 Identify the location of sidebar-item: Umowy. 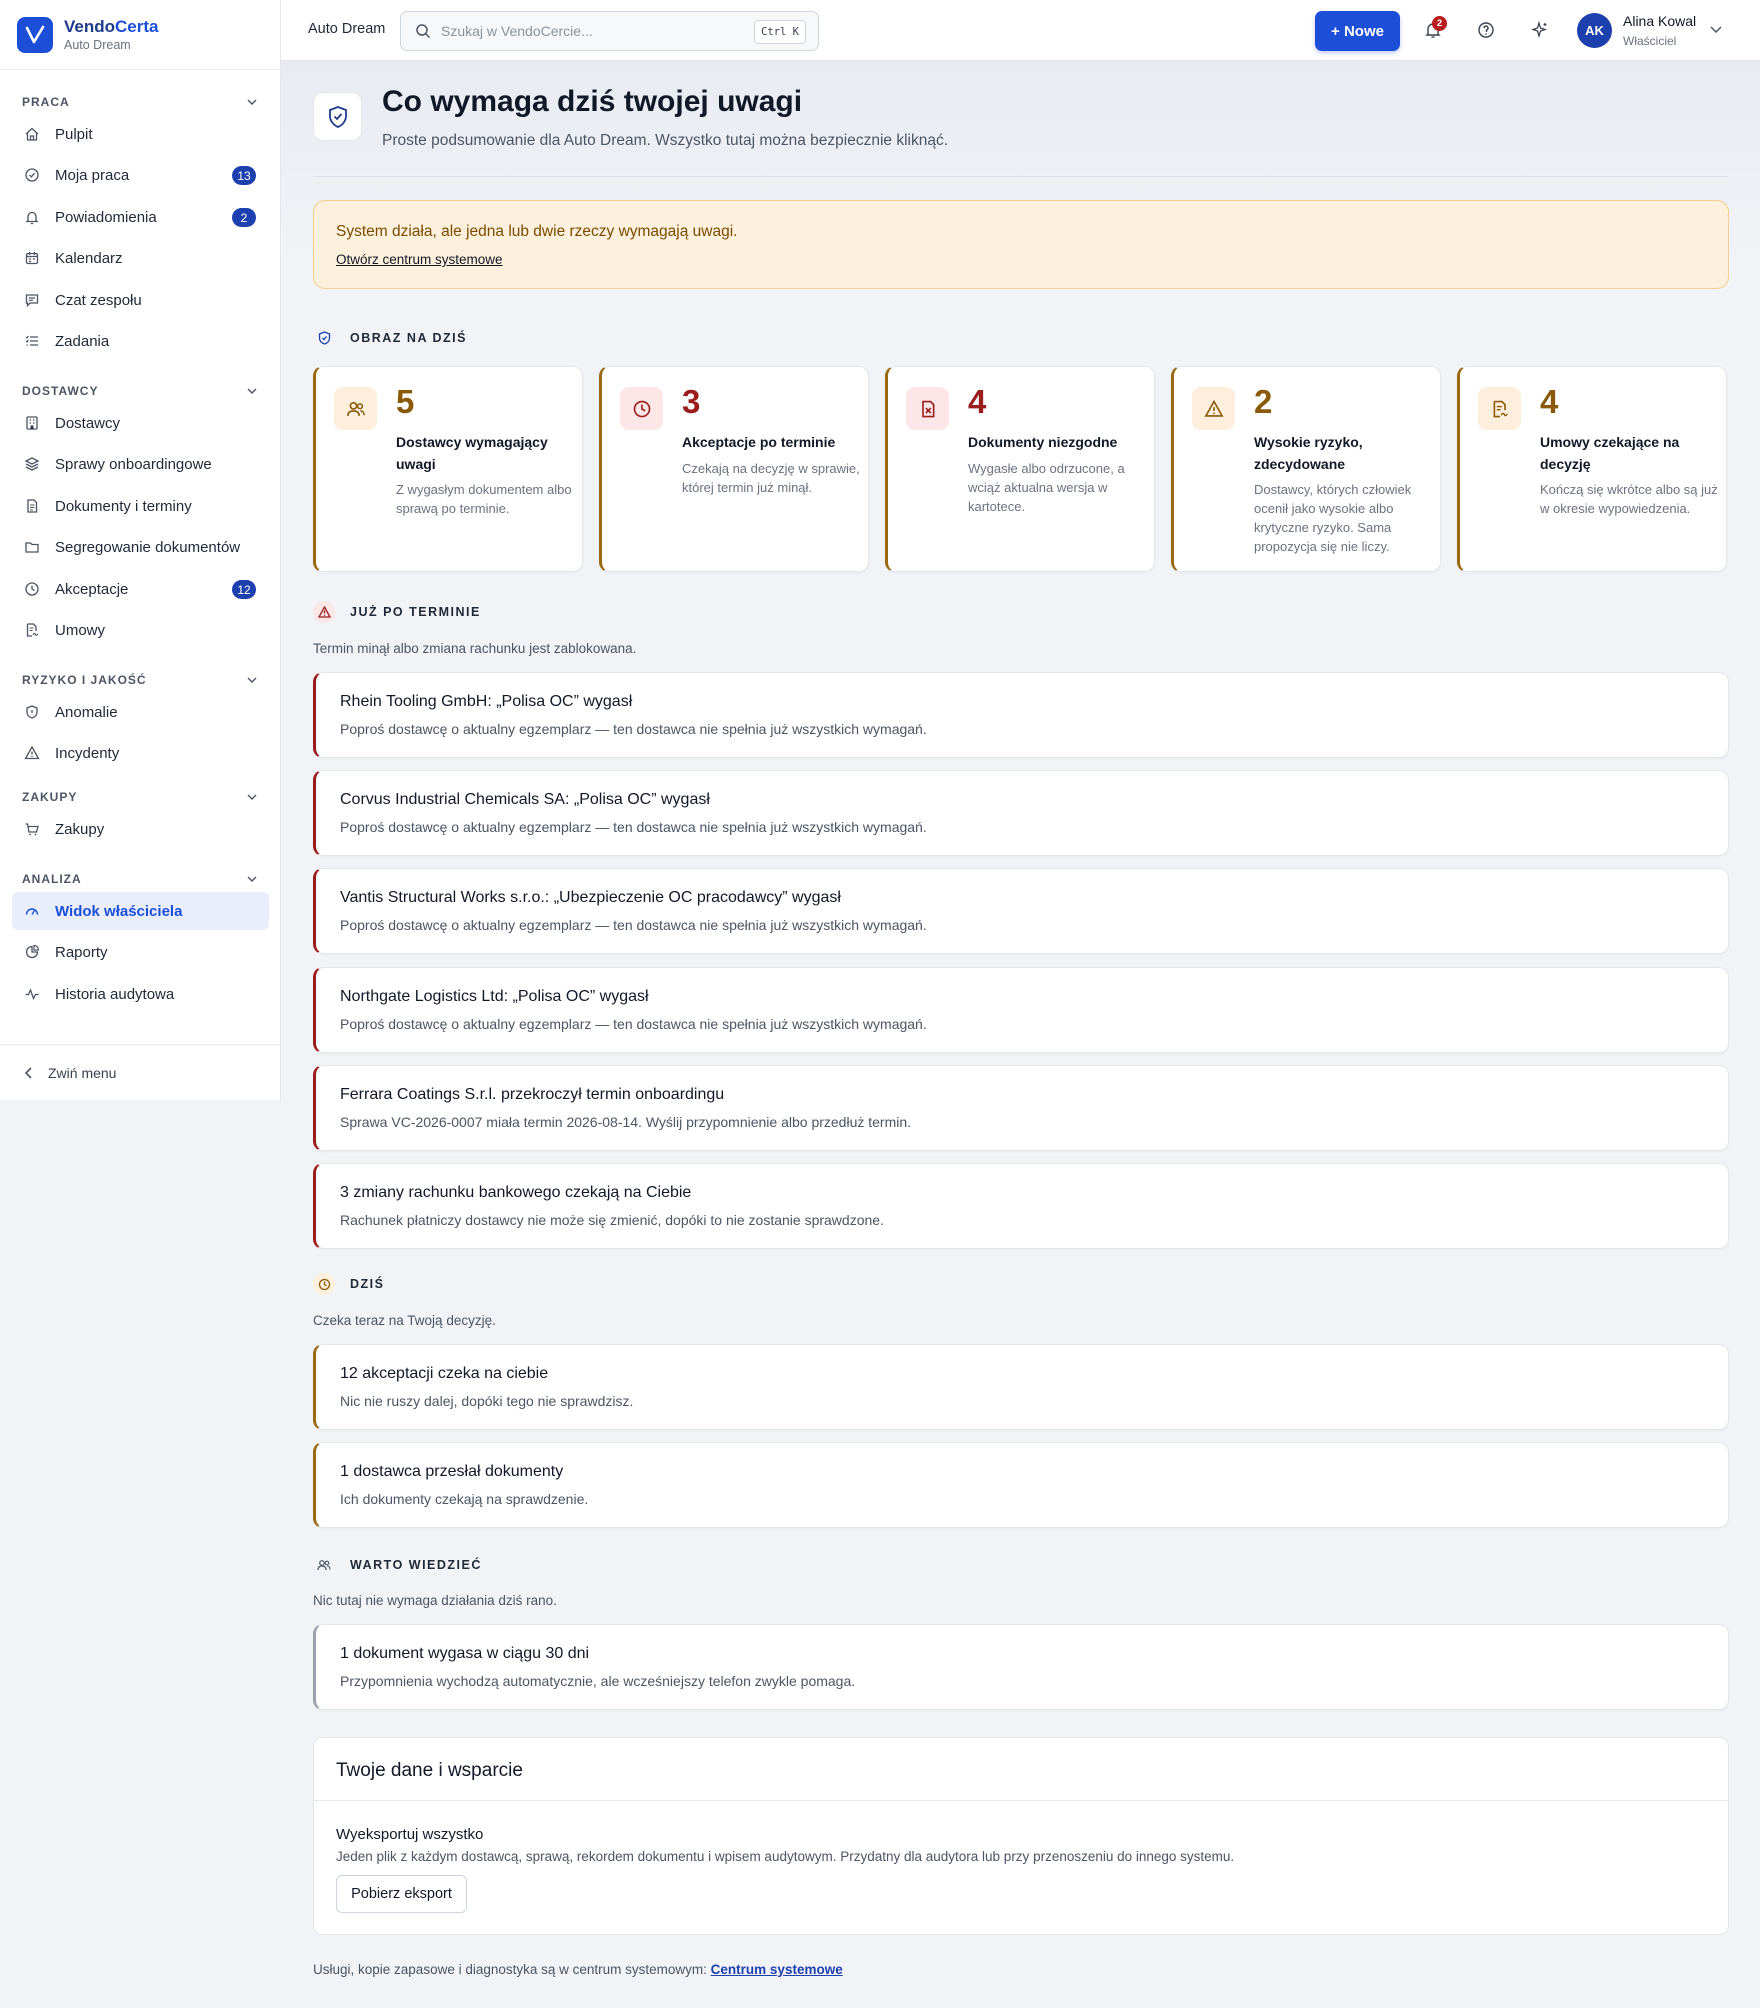
(140, 630).